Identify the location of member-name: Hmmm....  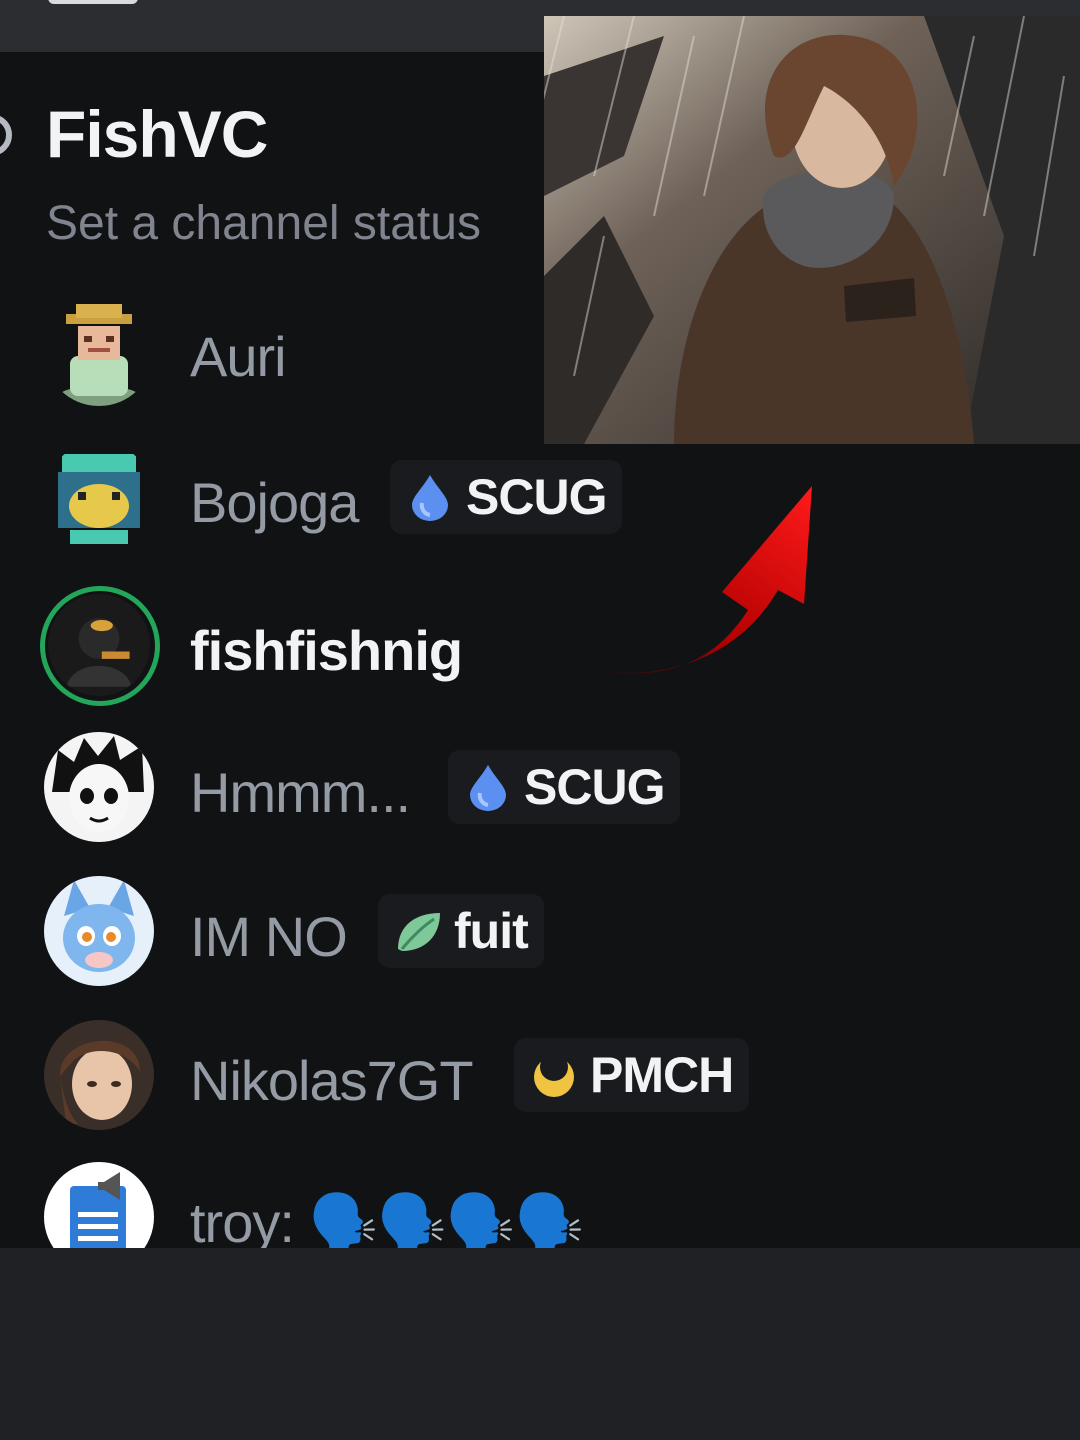
(300, 792).